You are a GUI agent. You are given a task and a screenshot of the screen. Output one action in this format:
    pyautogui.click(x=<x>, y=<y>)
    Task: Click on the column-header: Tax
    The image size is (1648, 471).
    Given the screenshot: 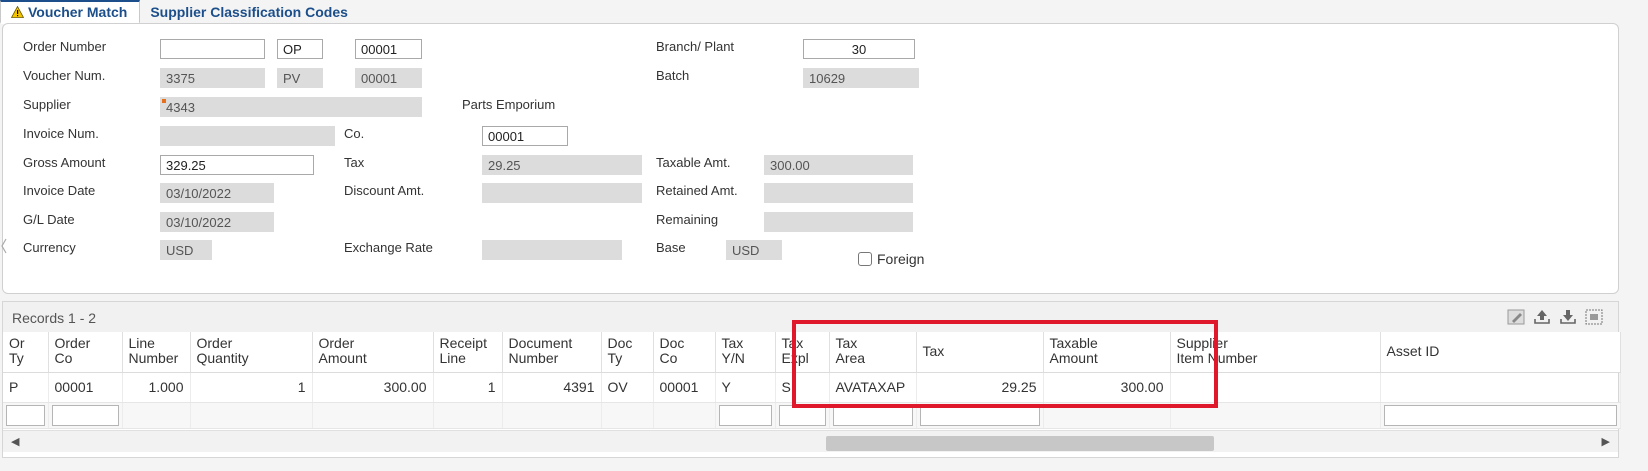 What is the action you would take?
    pyautogui.click(x=980, y=352)
    